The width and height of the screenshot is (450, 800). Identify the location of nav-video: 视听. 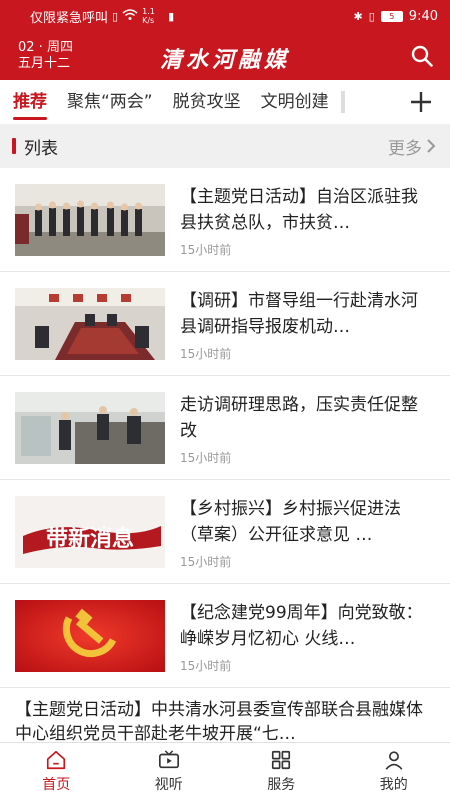
(169, 771).